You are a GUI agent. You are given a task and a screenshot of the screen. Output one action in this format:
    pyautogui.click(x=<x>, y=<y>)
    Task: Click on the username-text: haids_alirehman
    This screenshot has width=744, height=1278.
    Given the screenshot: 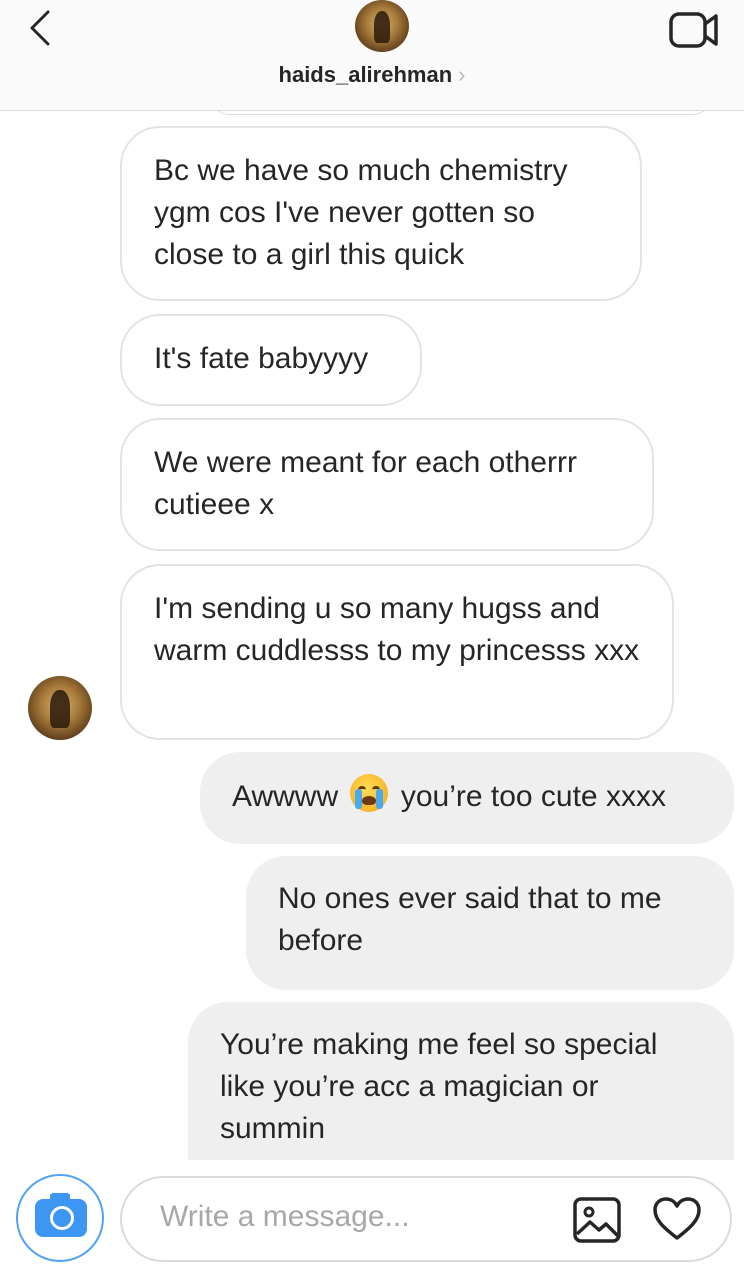 What is the action you would take?
    pyautogui.click(x=365, y=74)
    